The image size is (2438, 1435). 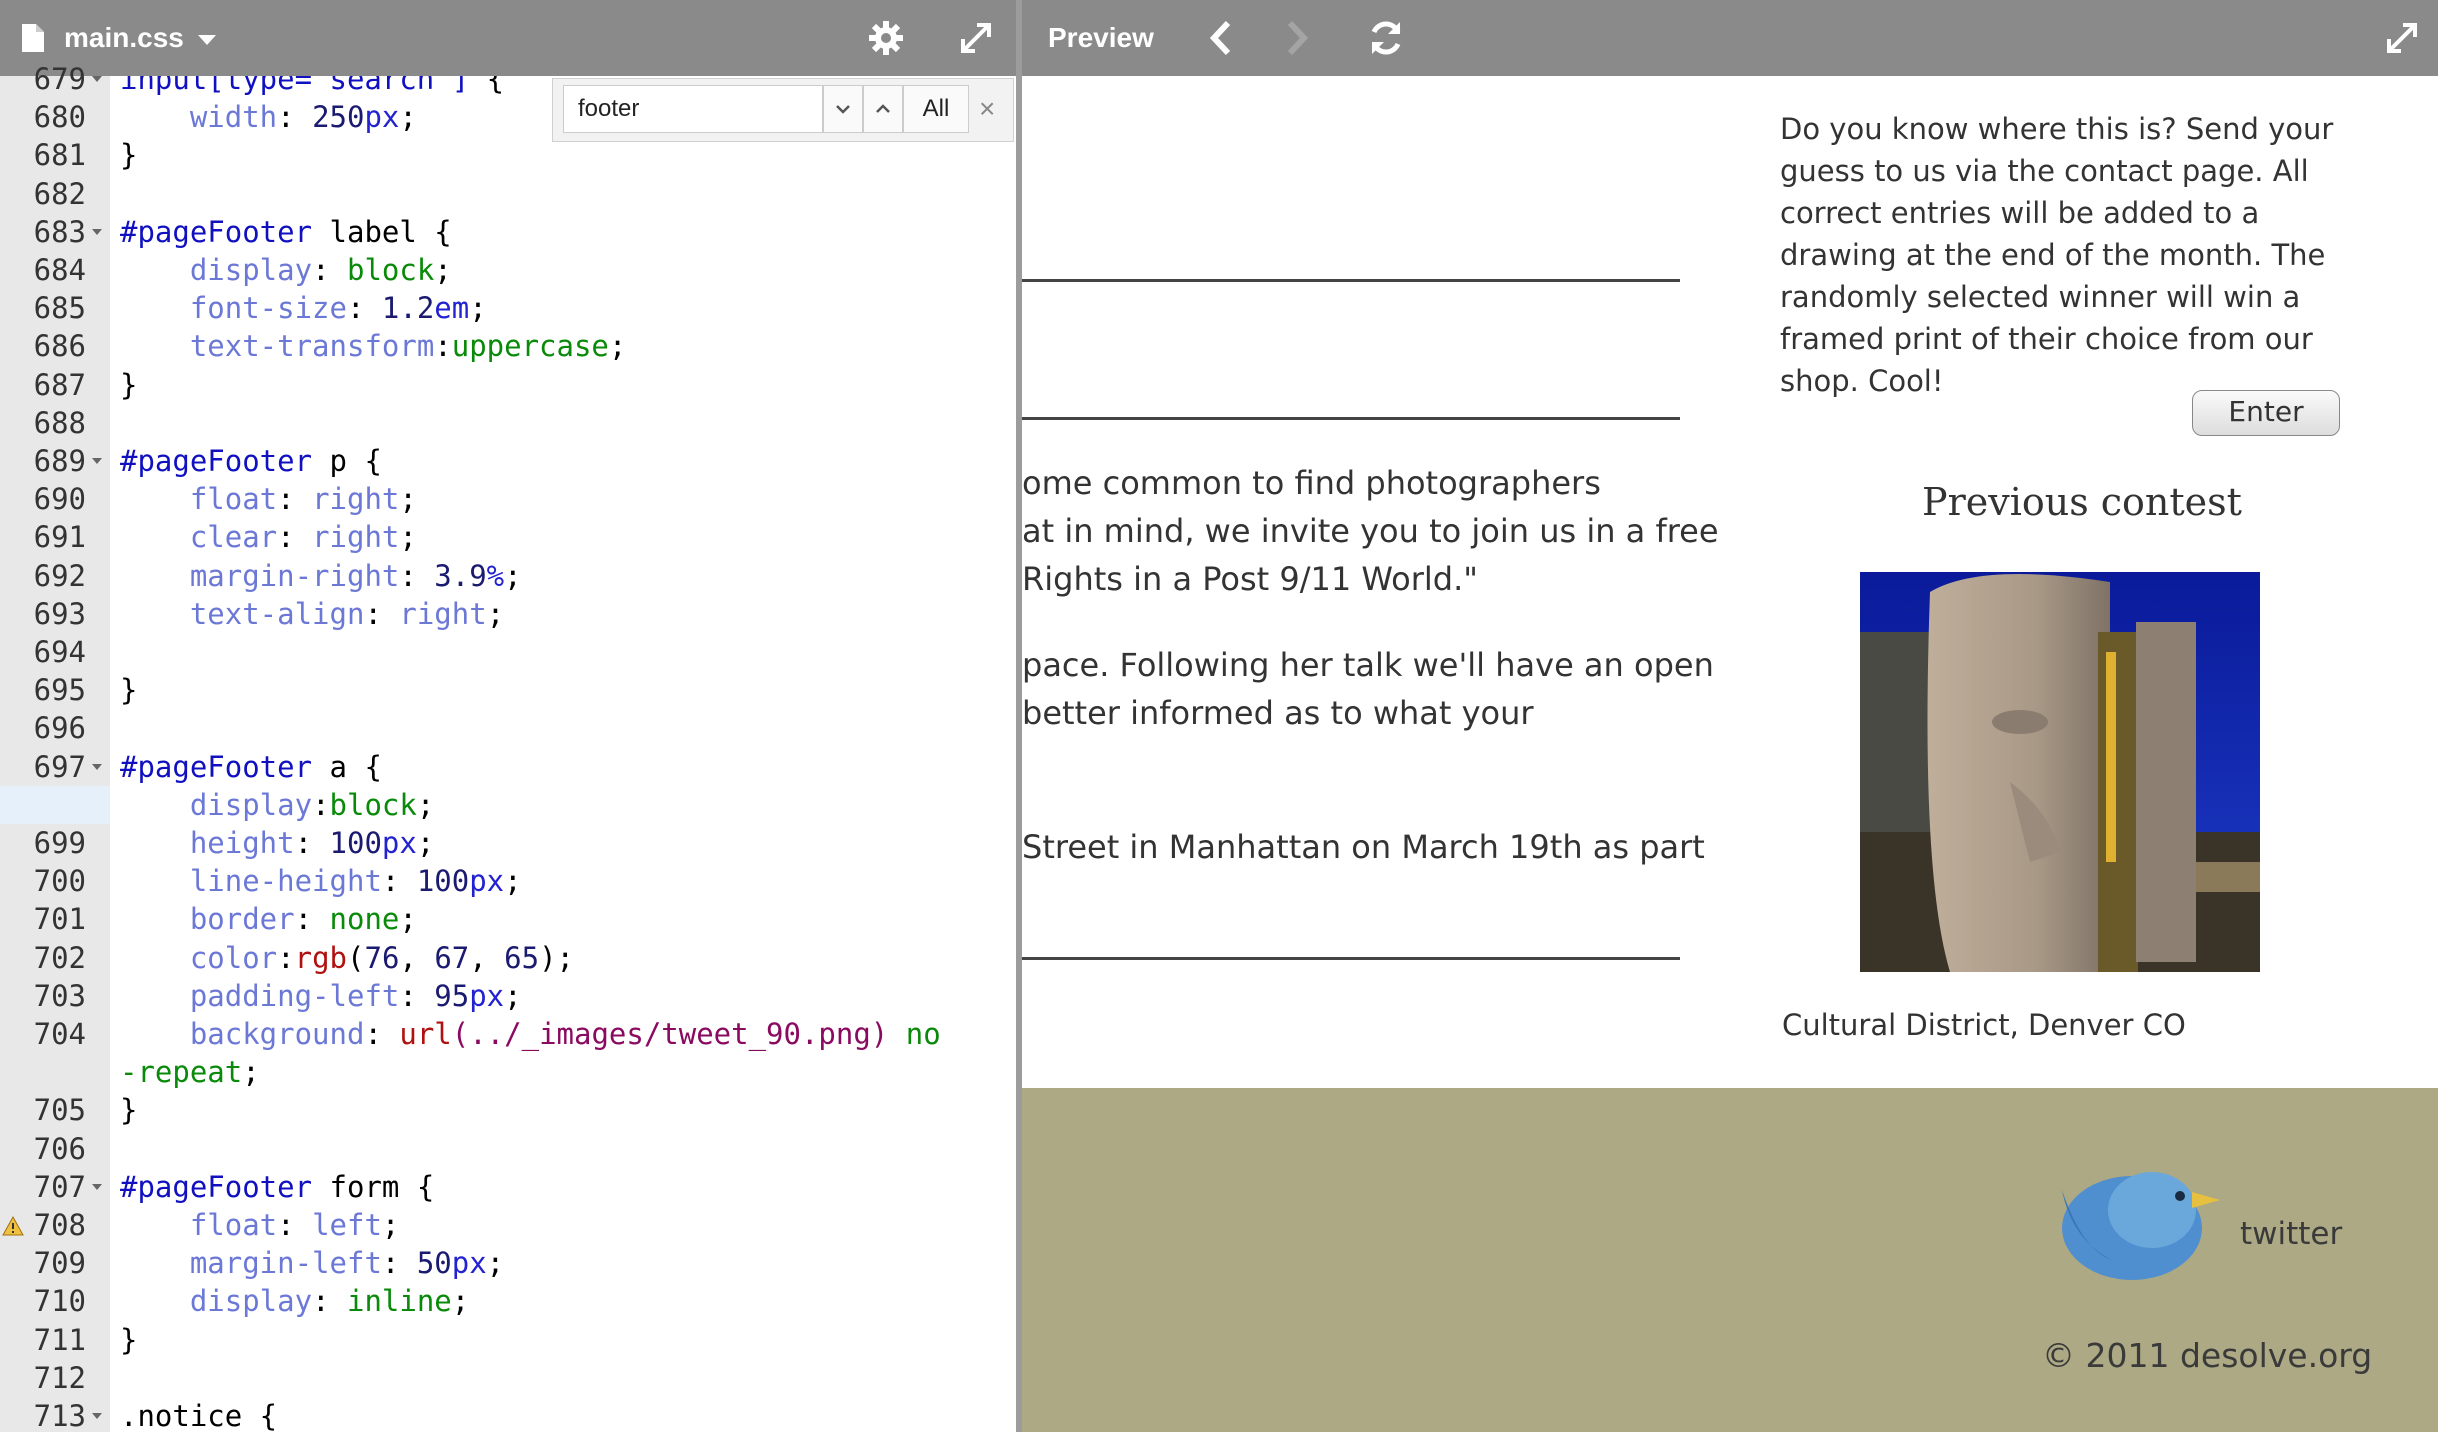 I want to click on code-line: .notice {, so click(x=198, y=1414).